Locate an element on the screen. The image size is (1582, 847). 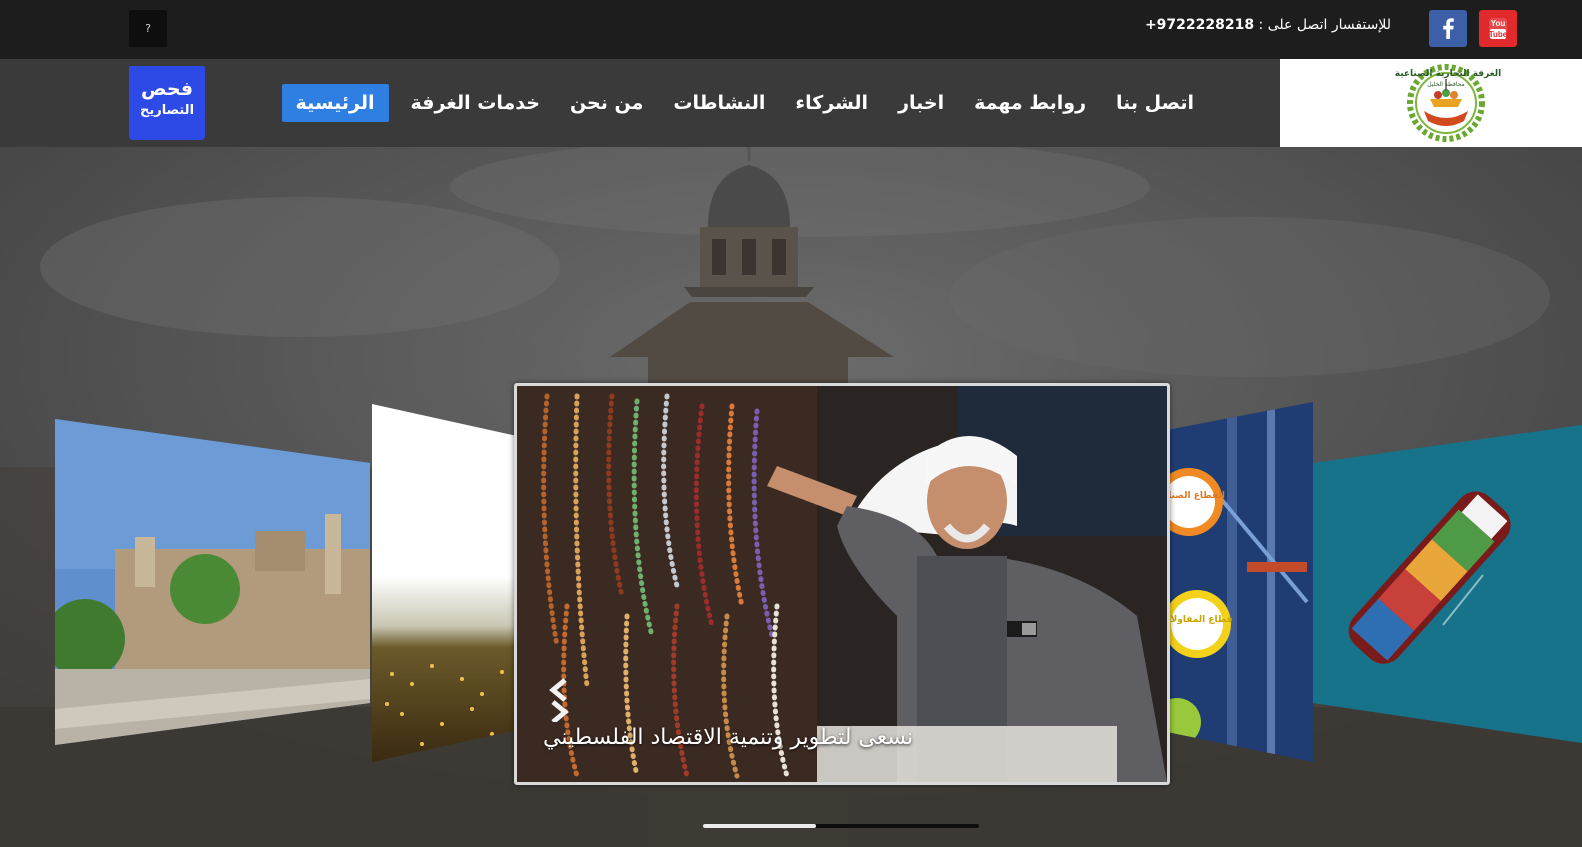
carousel-slide-left-far is located at coordinates (212, 582).